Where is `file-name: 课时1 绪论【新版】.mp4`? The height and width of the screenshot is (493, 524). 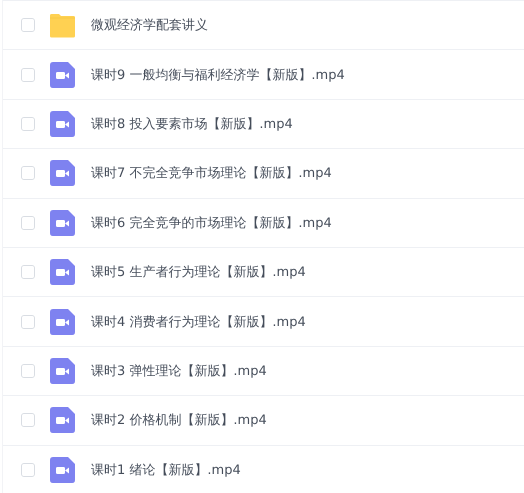 file-name: 课时1 绪论【新版】.mp4 is located at coordinates (166, 469).